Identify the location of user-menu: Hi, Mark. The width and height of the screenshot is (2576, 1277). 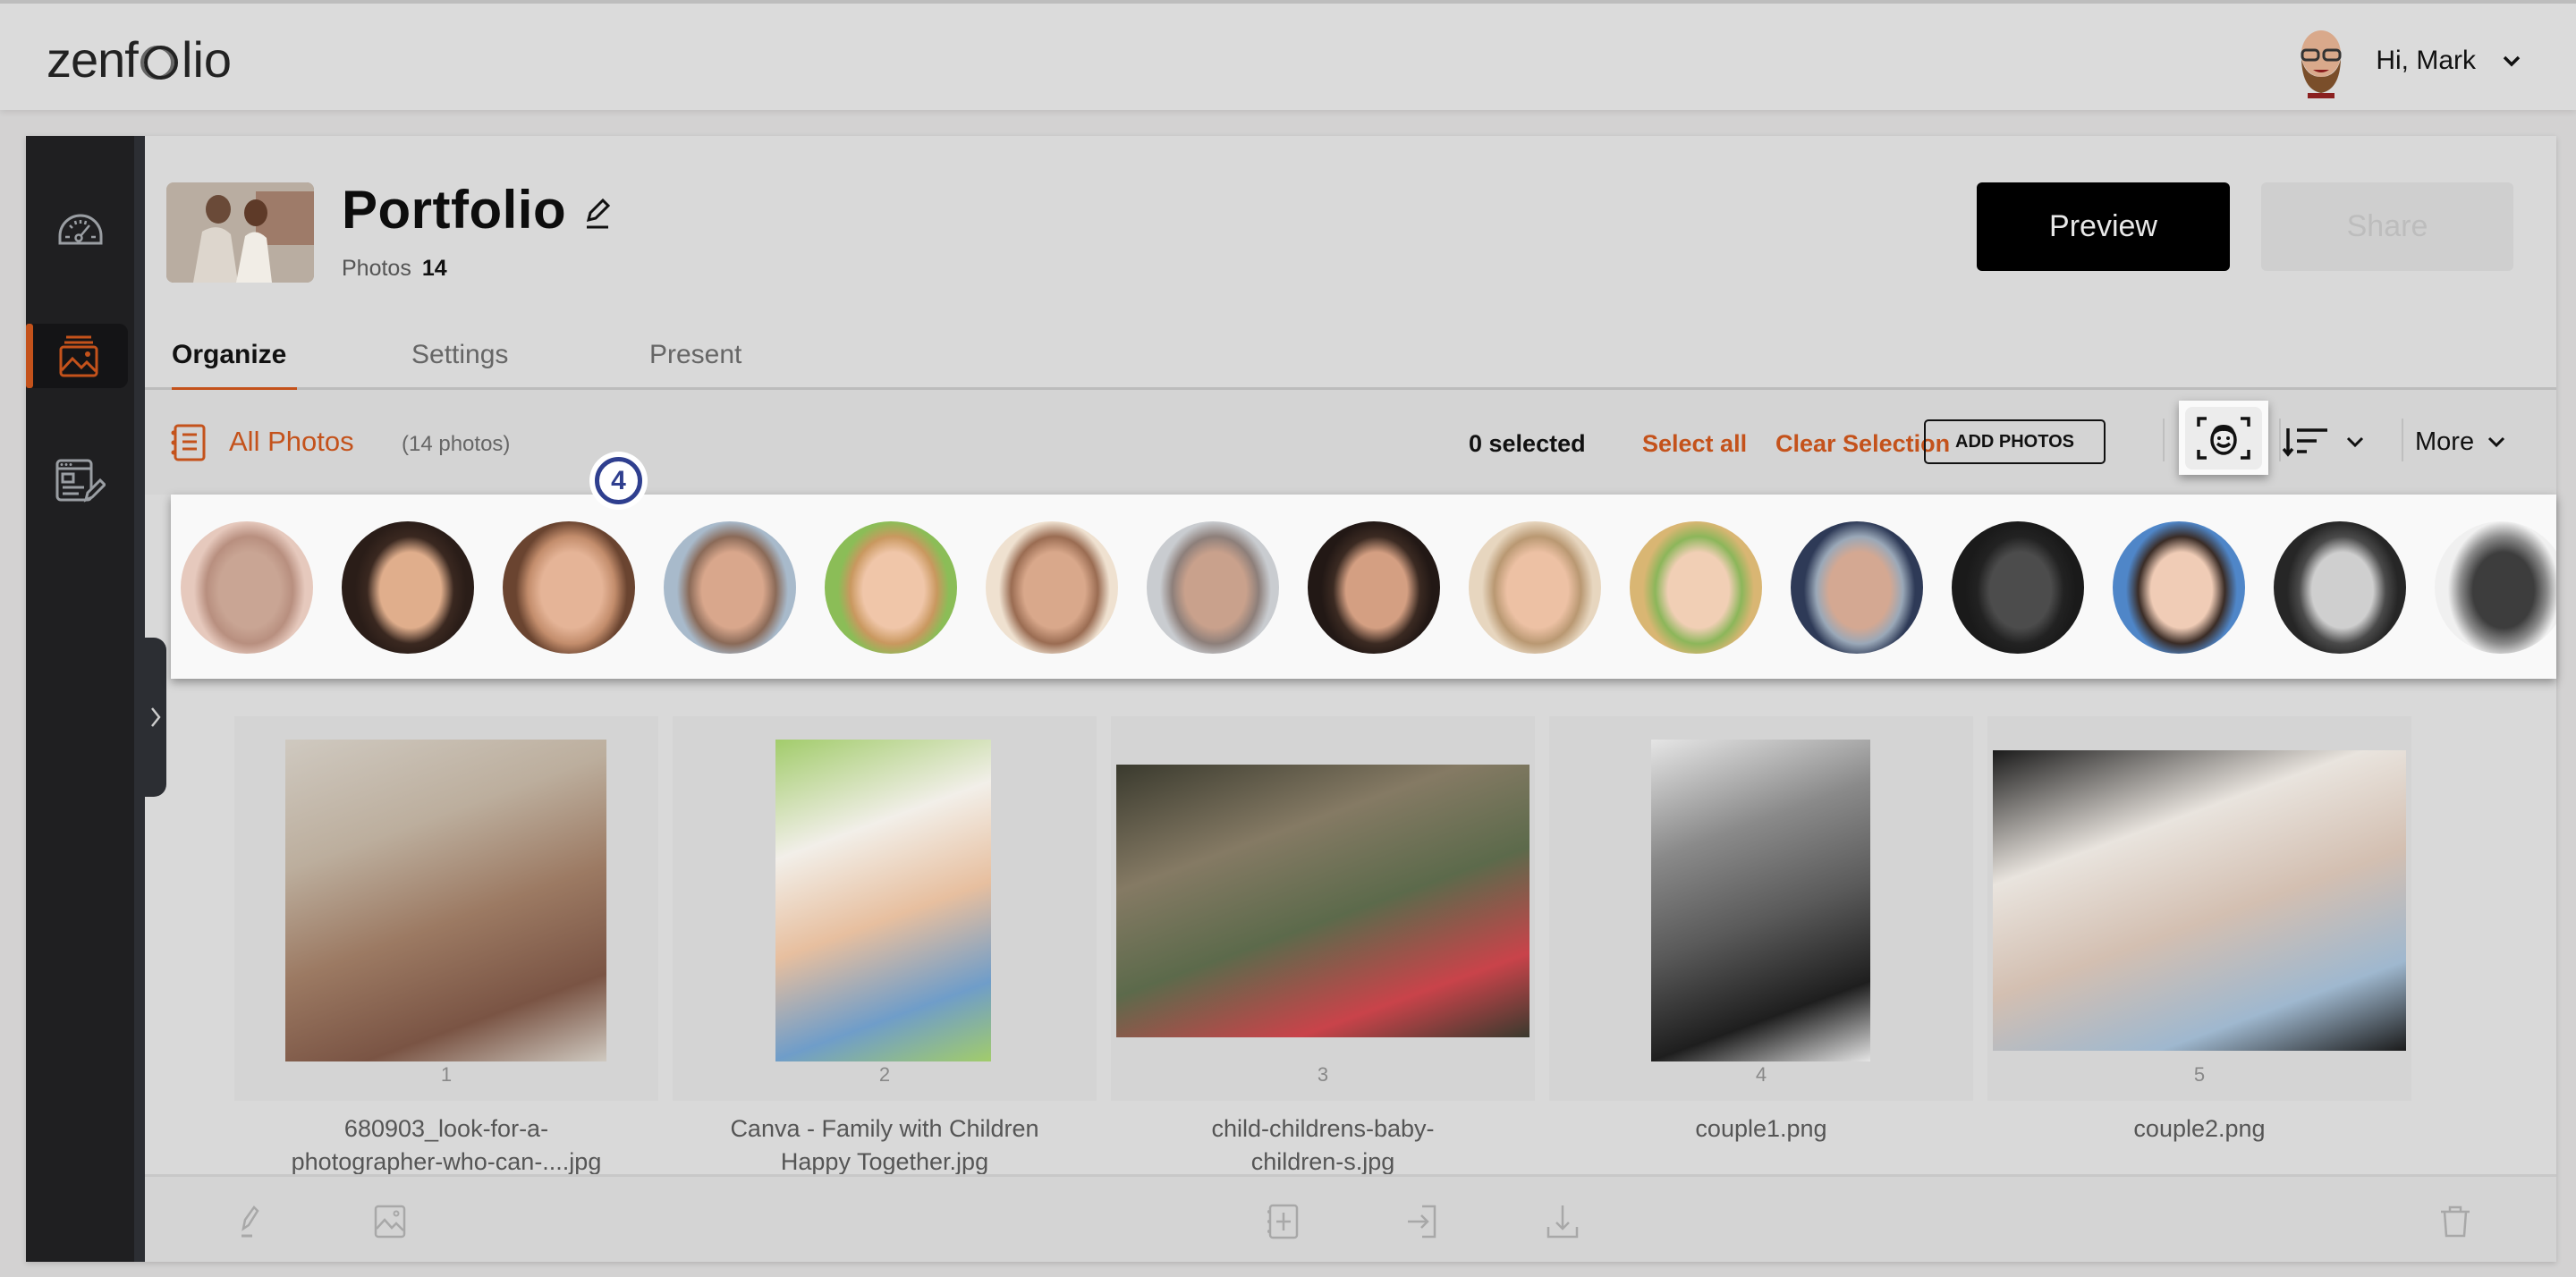
(2407, 60).